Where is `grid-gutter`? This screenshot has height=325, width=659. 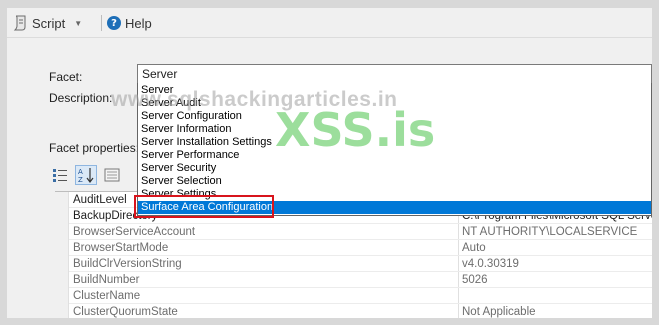
grid-gutter is located at coordinates (62, 255).